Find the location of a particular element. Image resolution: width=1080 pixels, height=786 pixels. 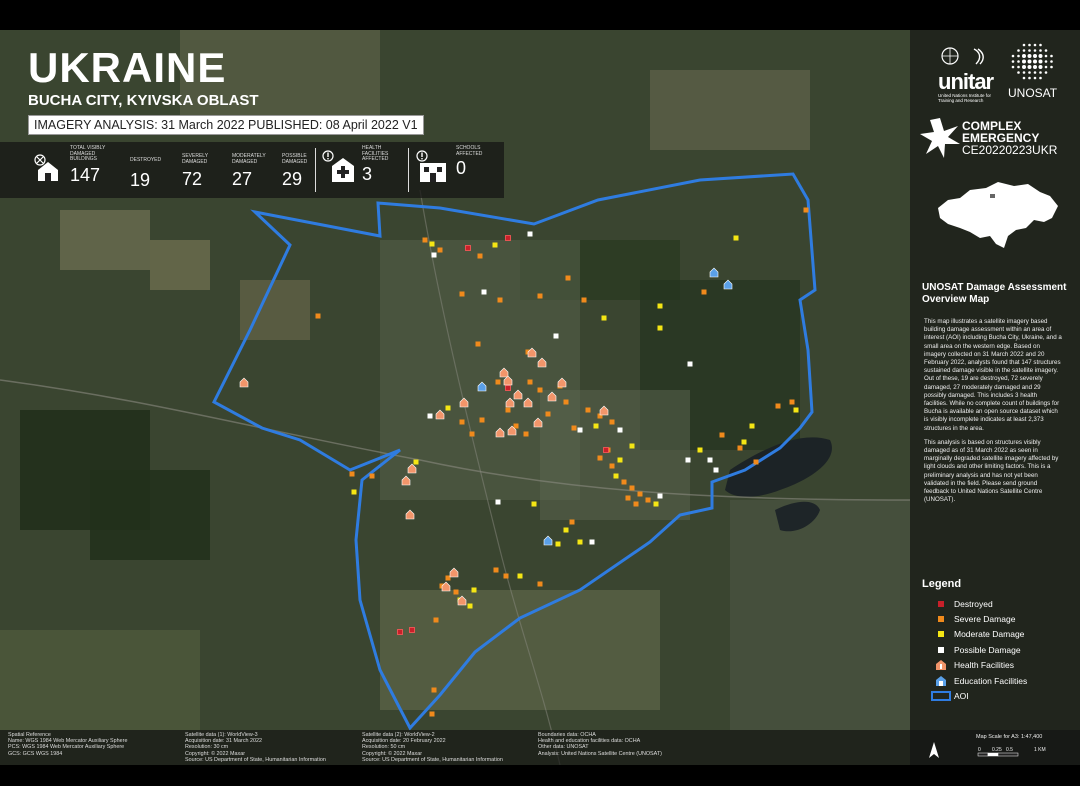

legend-item-label: Health Facilities is located at coordinates (984, 665).